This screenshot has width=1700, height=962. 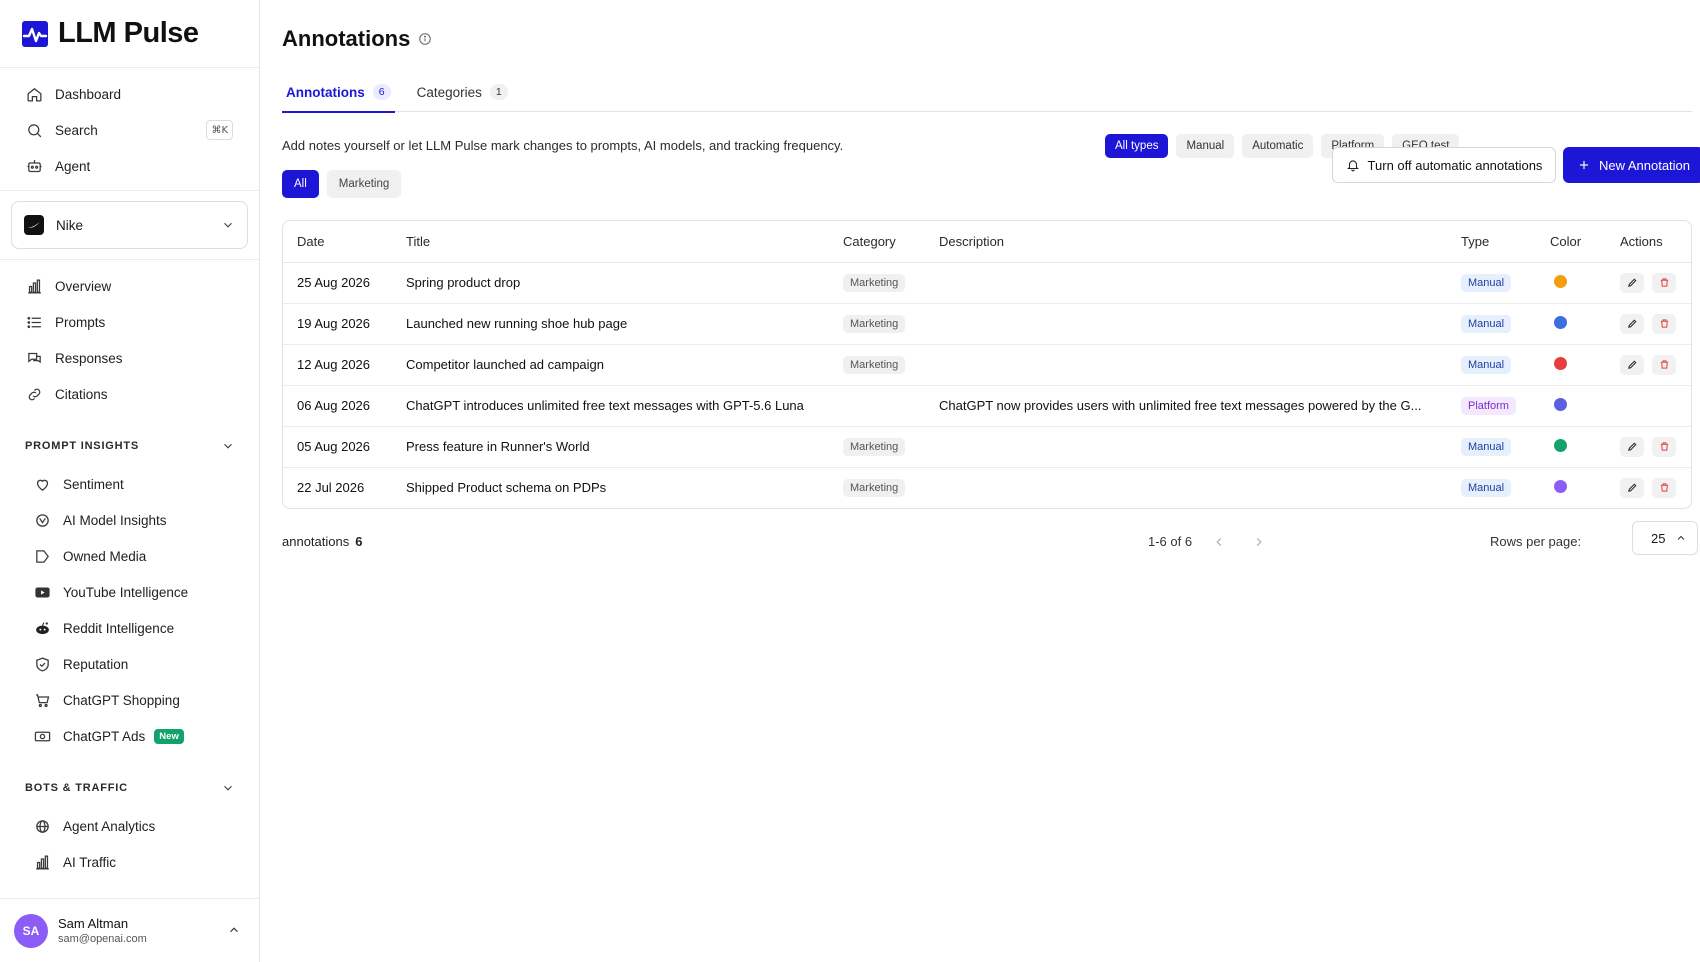 I want to click on brand-selector: Nike, so click(x=129, y=225).